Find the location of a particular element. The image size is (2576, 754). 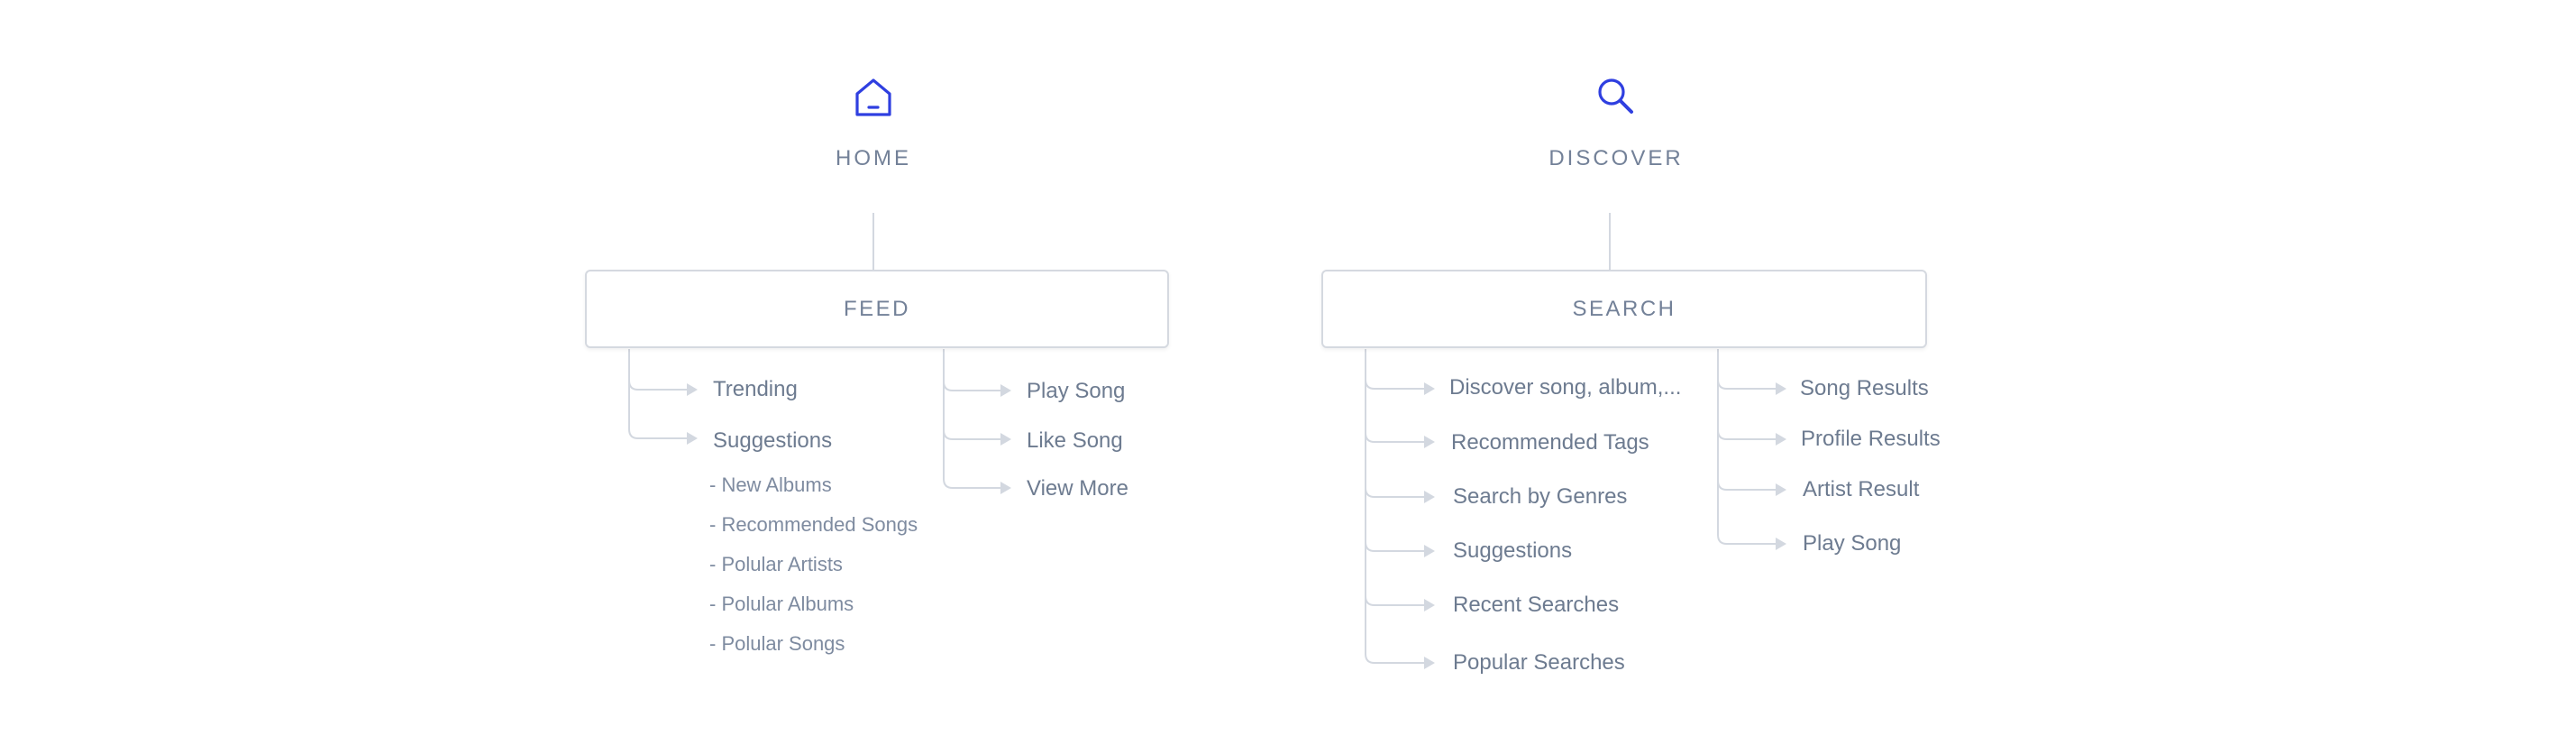

search-item-recent-searches: Recent Searches is located at coordinates (1537, 605).